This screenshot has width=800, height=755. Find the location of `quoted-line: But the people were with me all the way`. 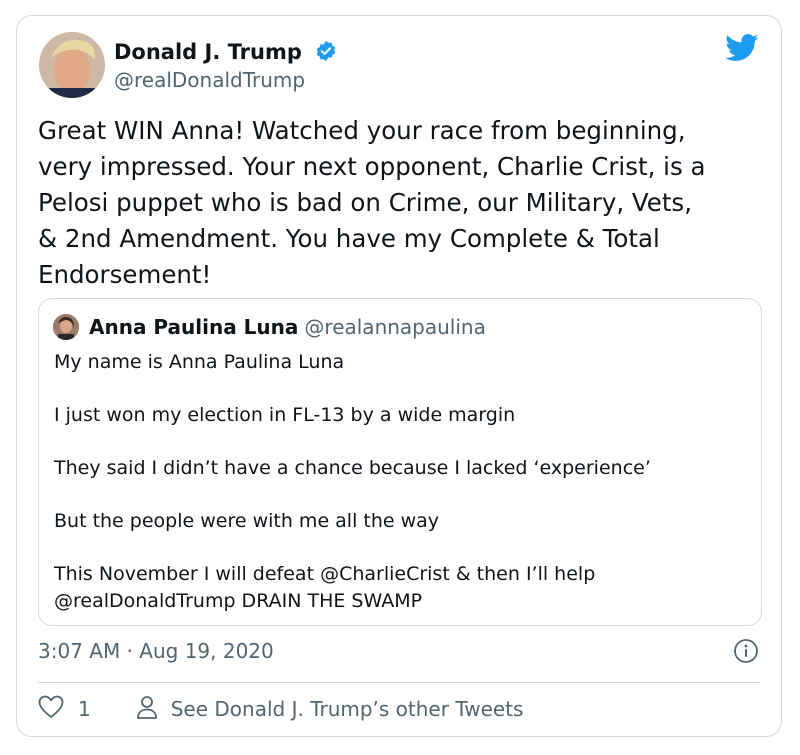

quoted-line: But the people were with me all the way is located at coordinates (247, 521).